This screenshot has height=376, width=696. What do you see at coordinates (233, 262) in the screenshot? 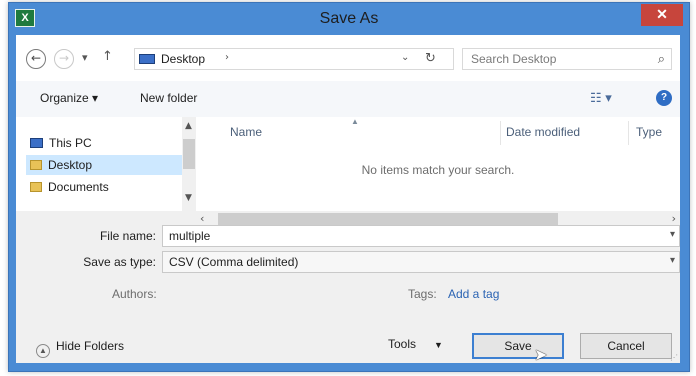
I see `save-type-value: CSV (Comma delimited)` at bounding box center [233, 262].